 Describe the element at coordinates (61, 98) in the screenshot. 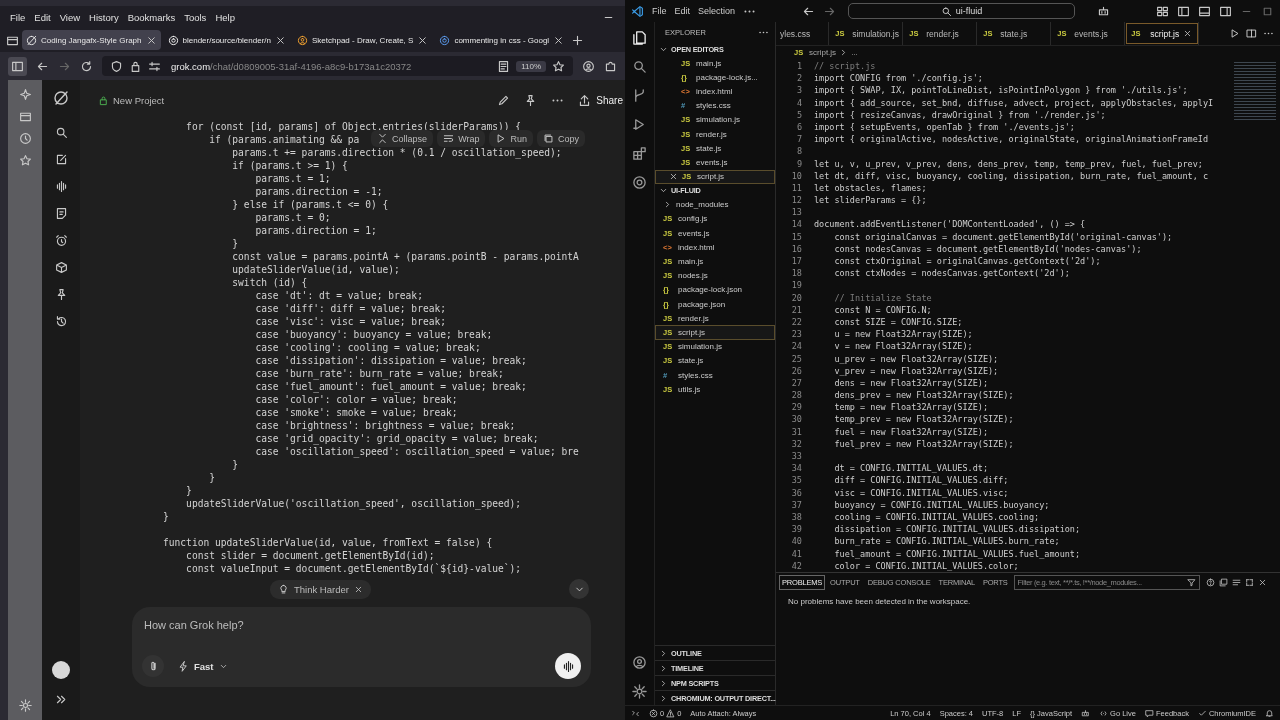

I see `slashed-circle-logo-icon` at that location.